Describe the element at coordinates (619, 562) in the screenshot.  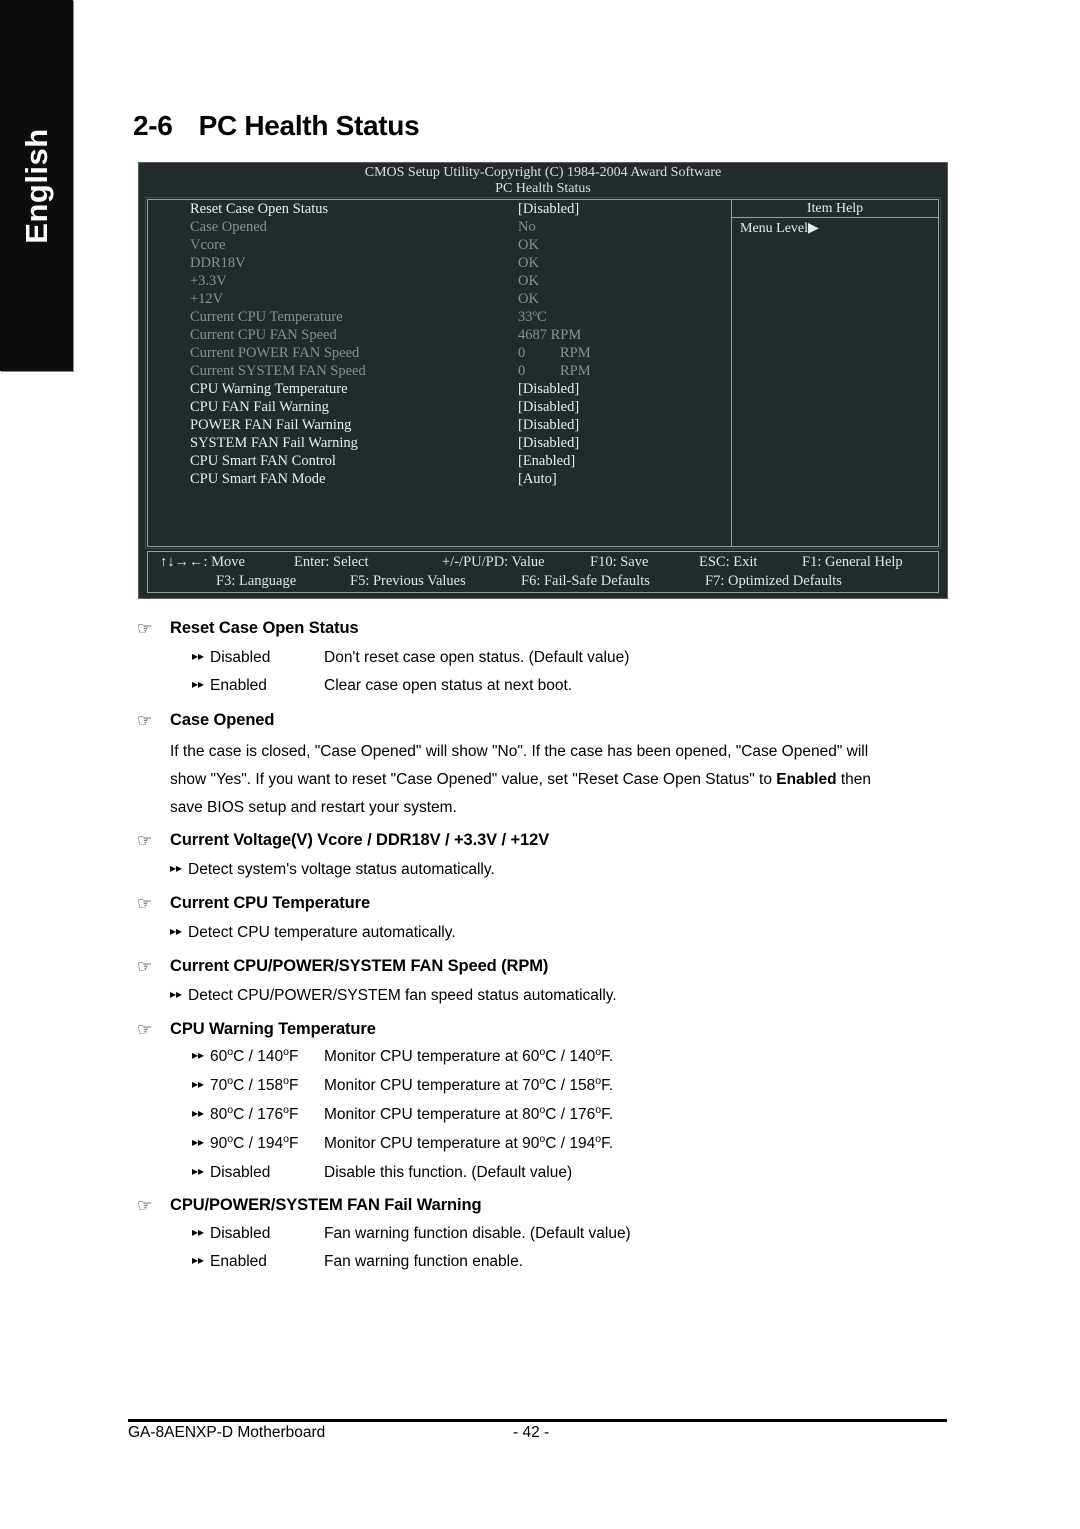
I see `legend-save: F10: Save` at that location.